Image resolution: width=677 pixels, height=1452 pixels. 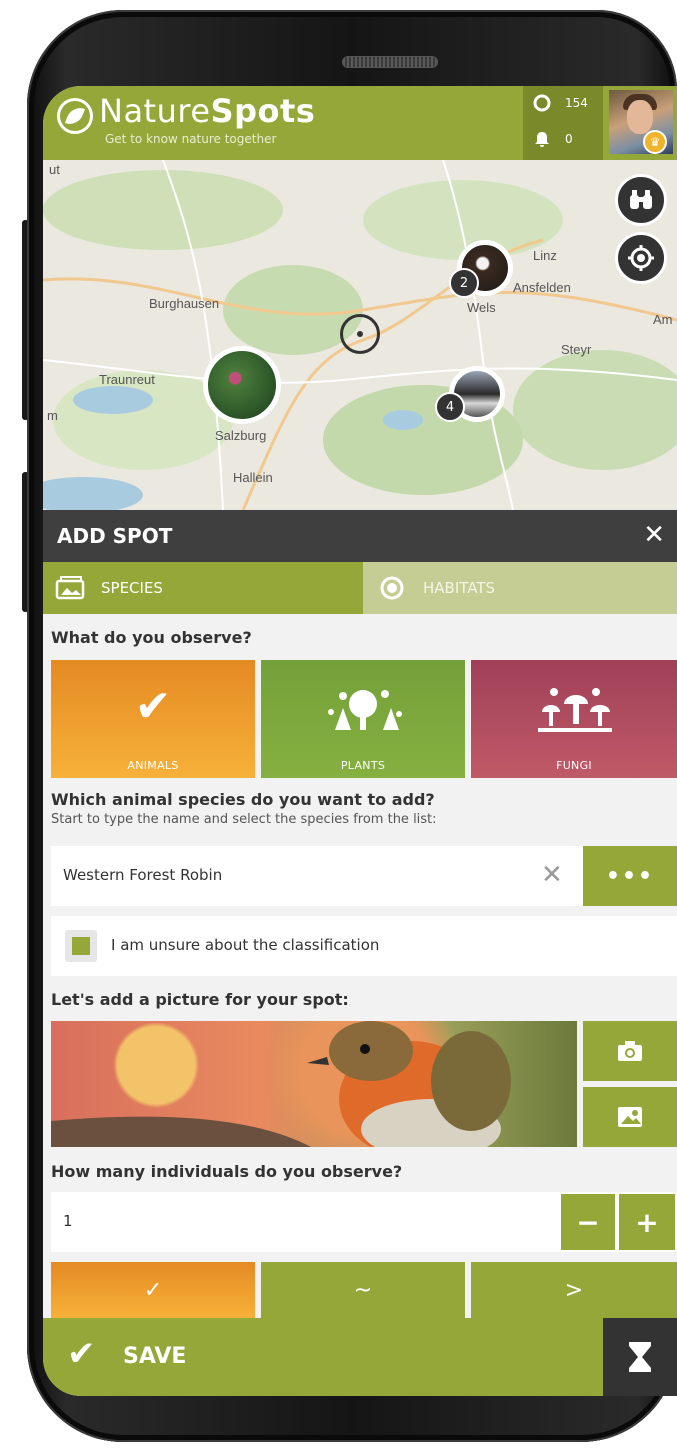 What do you see at coordinates (200, 999) in the screenshot?
I see `picture-question: Let's add a picture for your spot:` at bounding box center [200, 999].